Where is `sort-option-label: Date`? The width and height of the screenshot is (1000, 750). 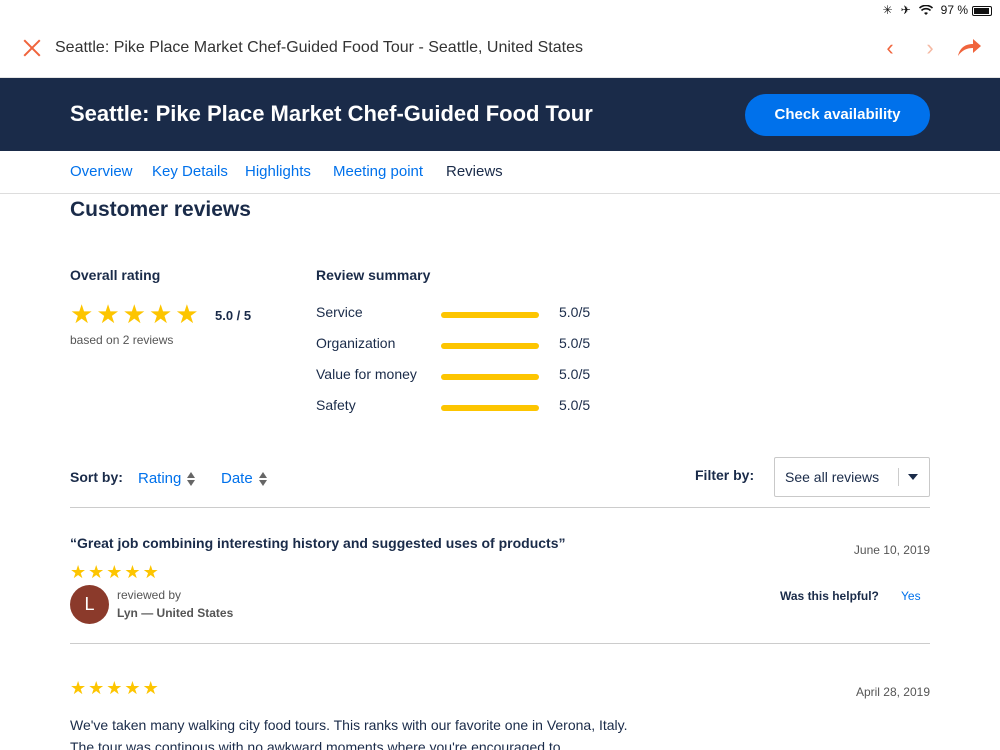 sort-option-label: Date is located at coordinates (237, 478).